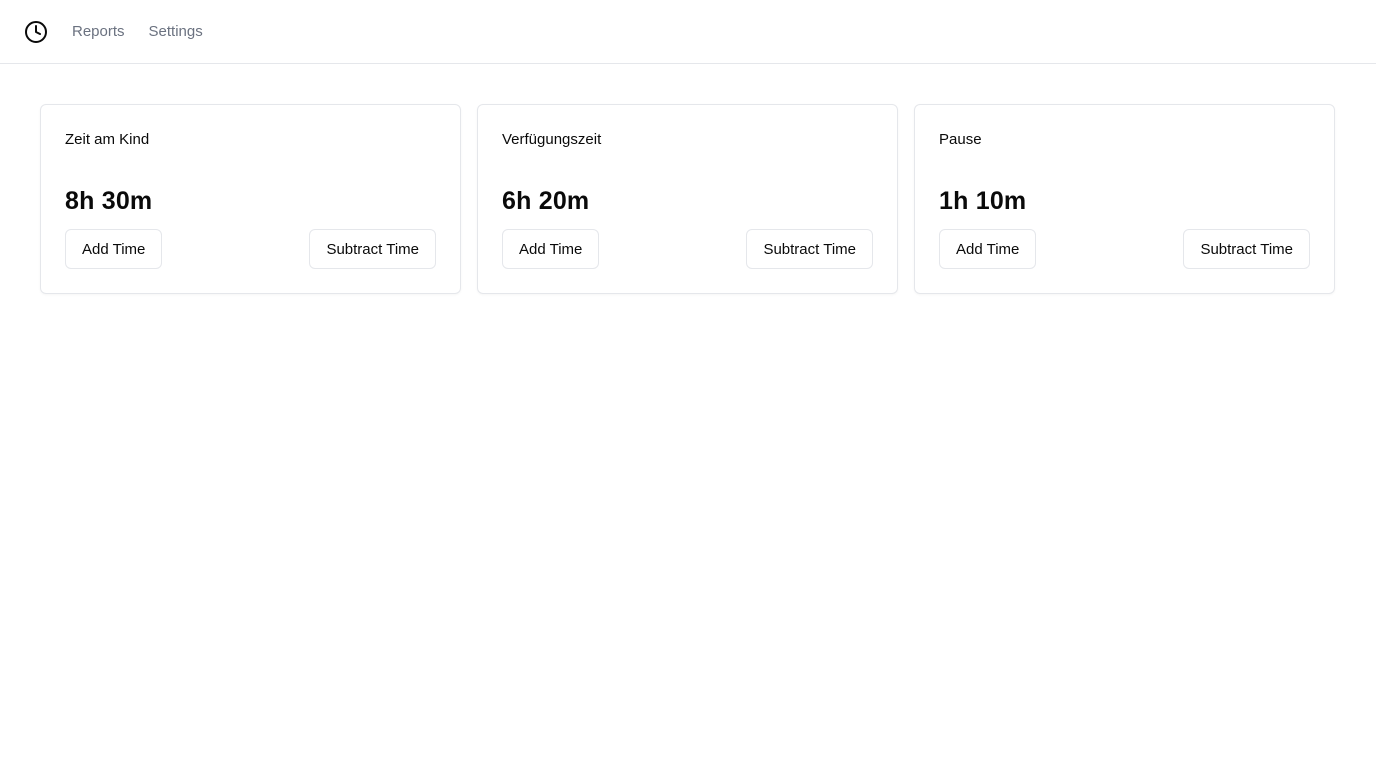  Describe the element at coordinates (552, 139) in the screenshot. I see `card-title: Verfügungszeit` at that location.